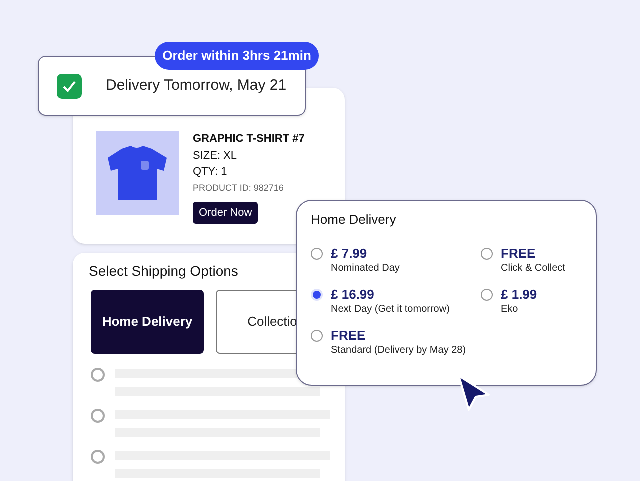 The image size is (640, 481). Describe the element at coordinates (509, 309) in the screenshot. I see `option-description: Eko` at that location.